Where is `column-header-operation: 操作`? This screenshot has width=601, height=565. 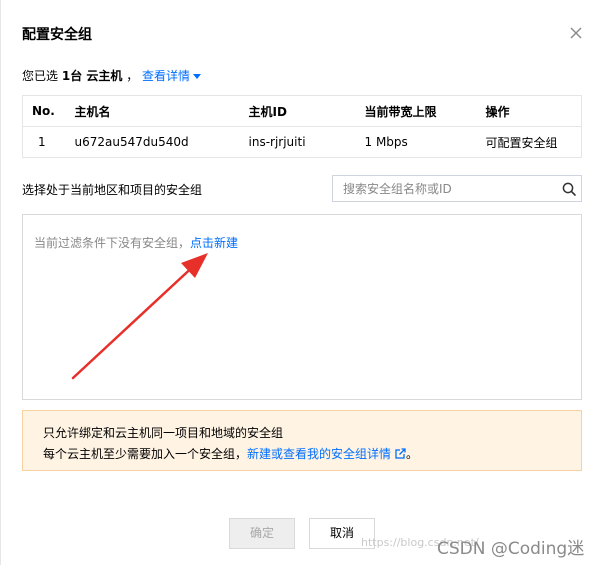
column-header-operation: 操作 is located at coordinates (526, 111).